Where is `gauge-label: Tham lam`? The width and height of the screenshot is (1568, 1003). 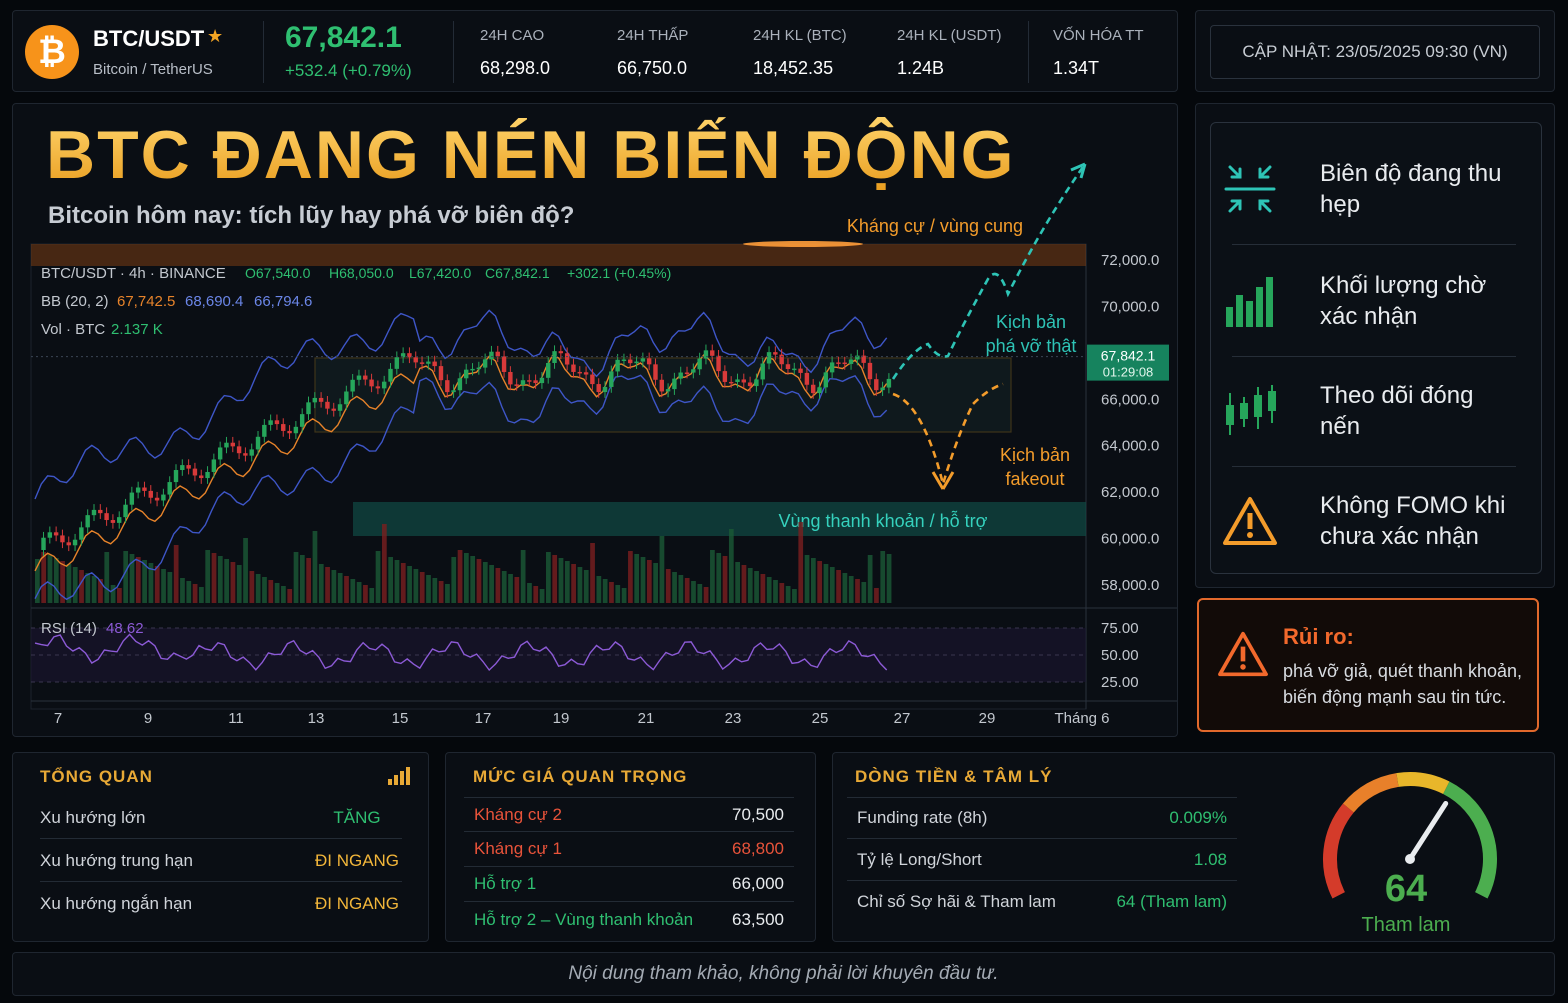 gauge-label: Tham lam is located at coordinates (1406, 925).